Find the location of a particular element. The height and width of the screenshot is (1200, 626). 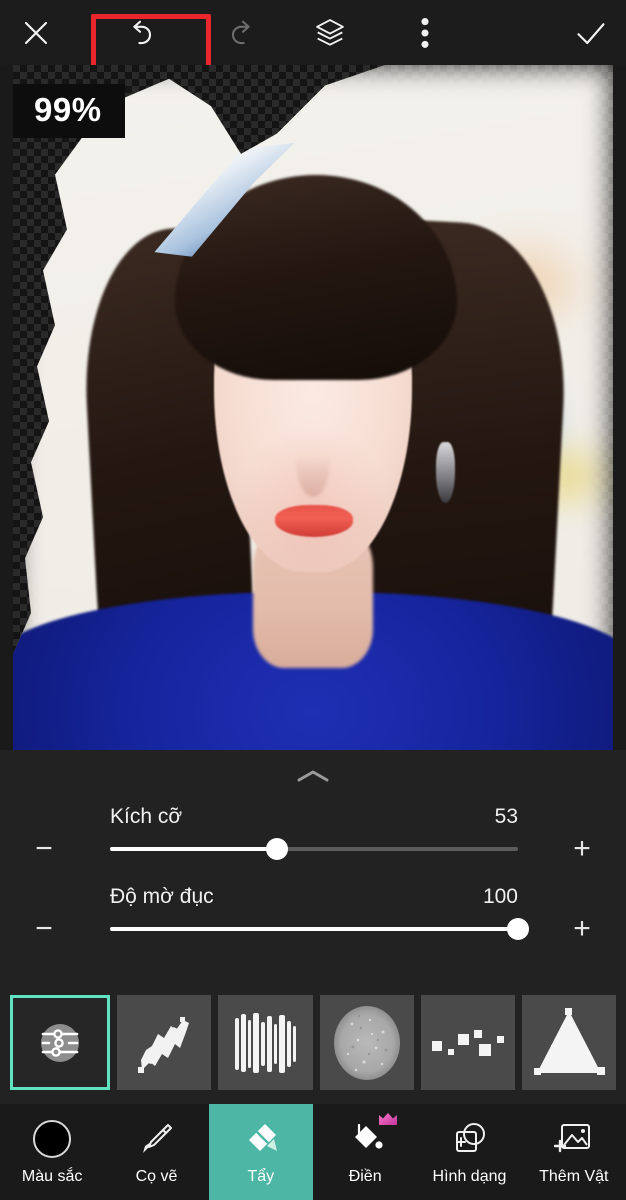

brush-tile-dry-bristle is located at coordinates (265, 1042).